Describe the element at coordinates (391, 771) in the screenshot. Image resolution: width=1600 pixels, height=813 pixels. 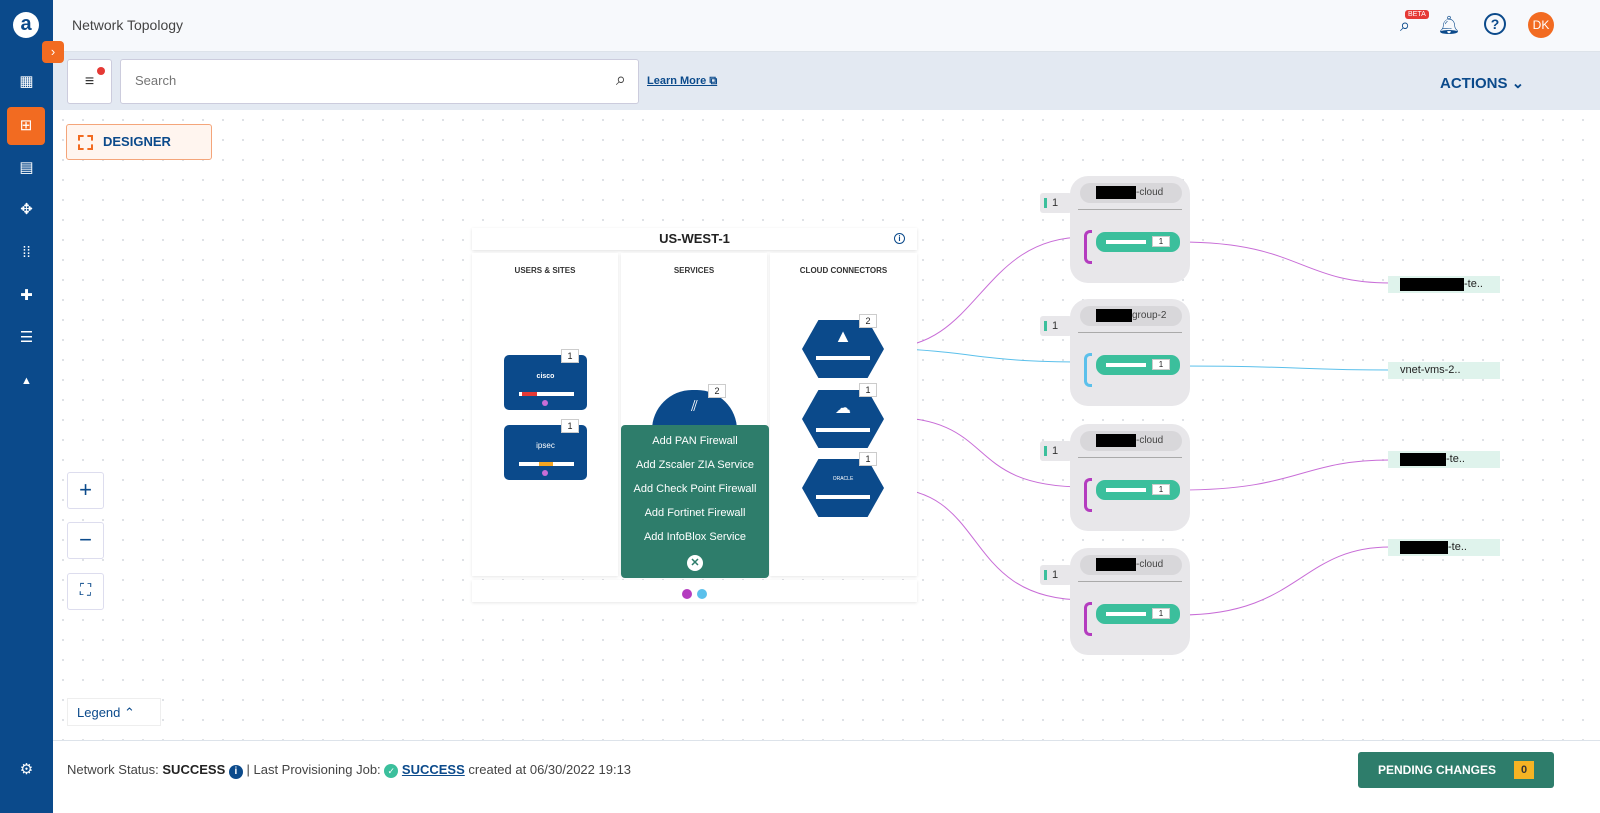
I see `check-circle-icon: ✓` at that location.